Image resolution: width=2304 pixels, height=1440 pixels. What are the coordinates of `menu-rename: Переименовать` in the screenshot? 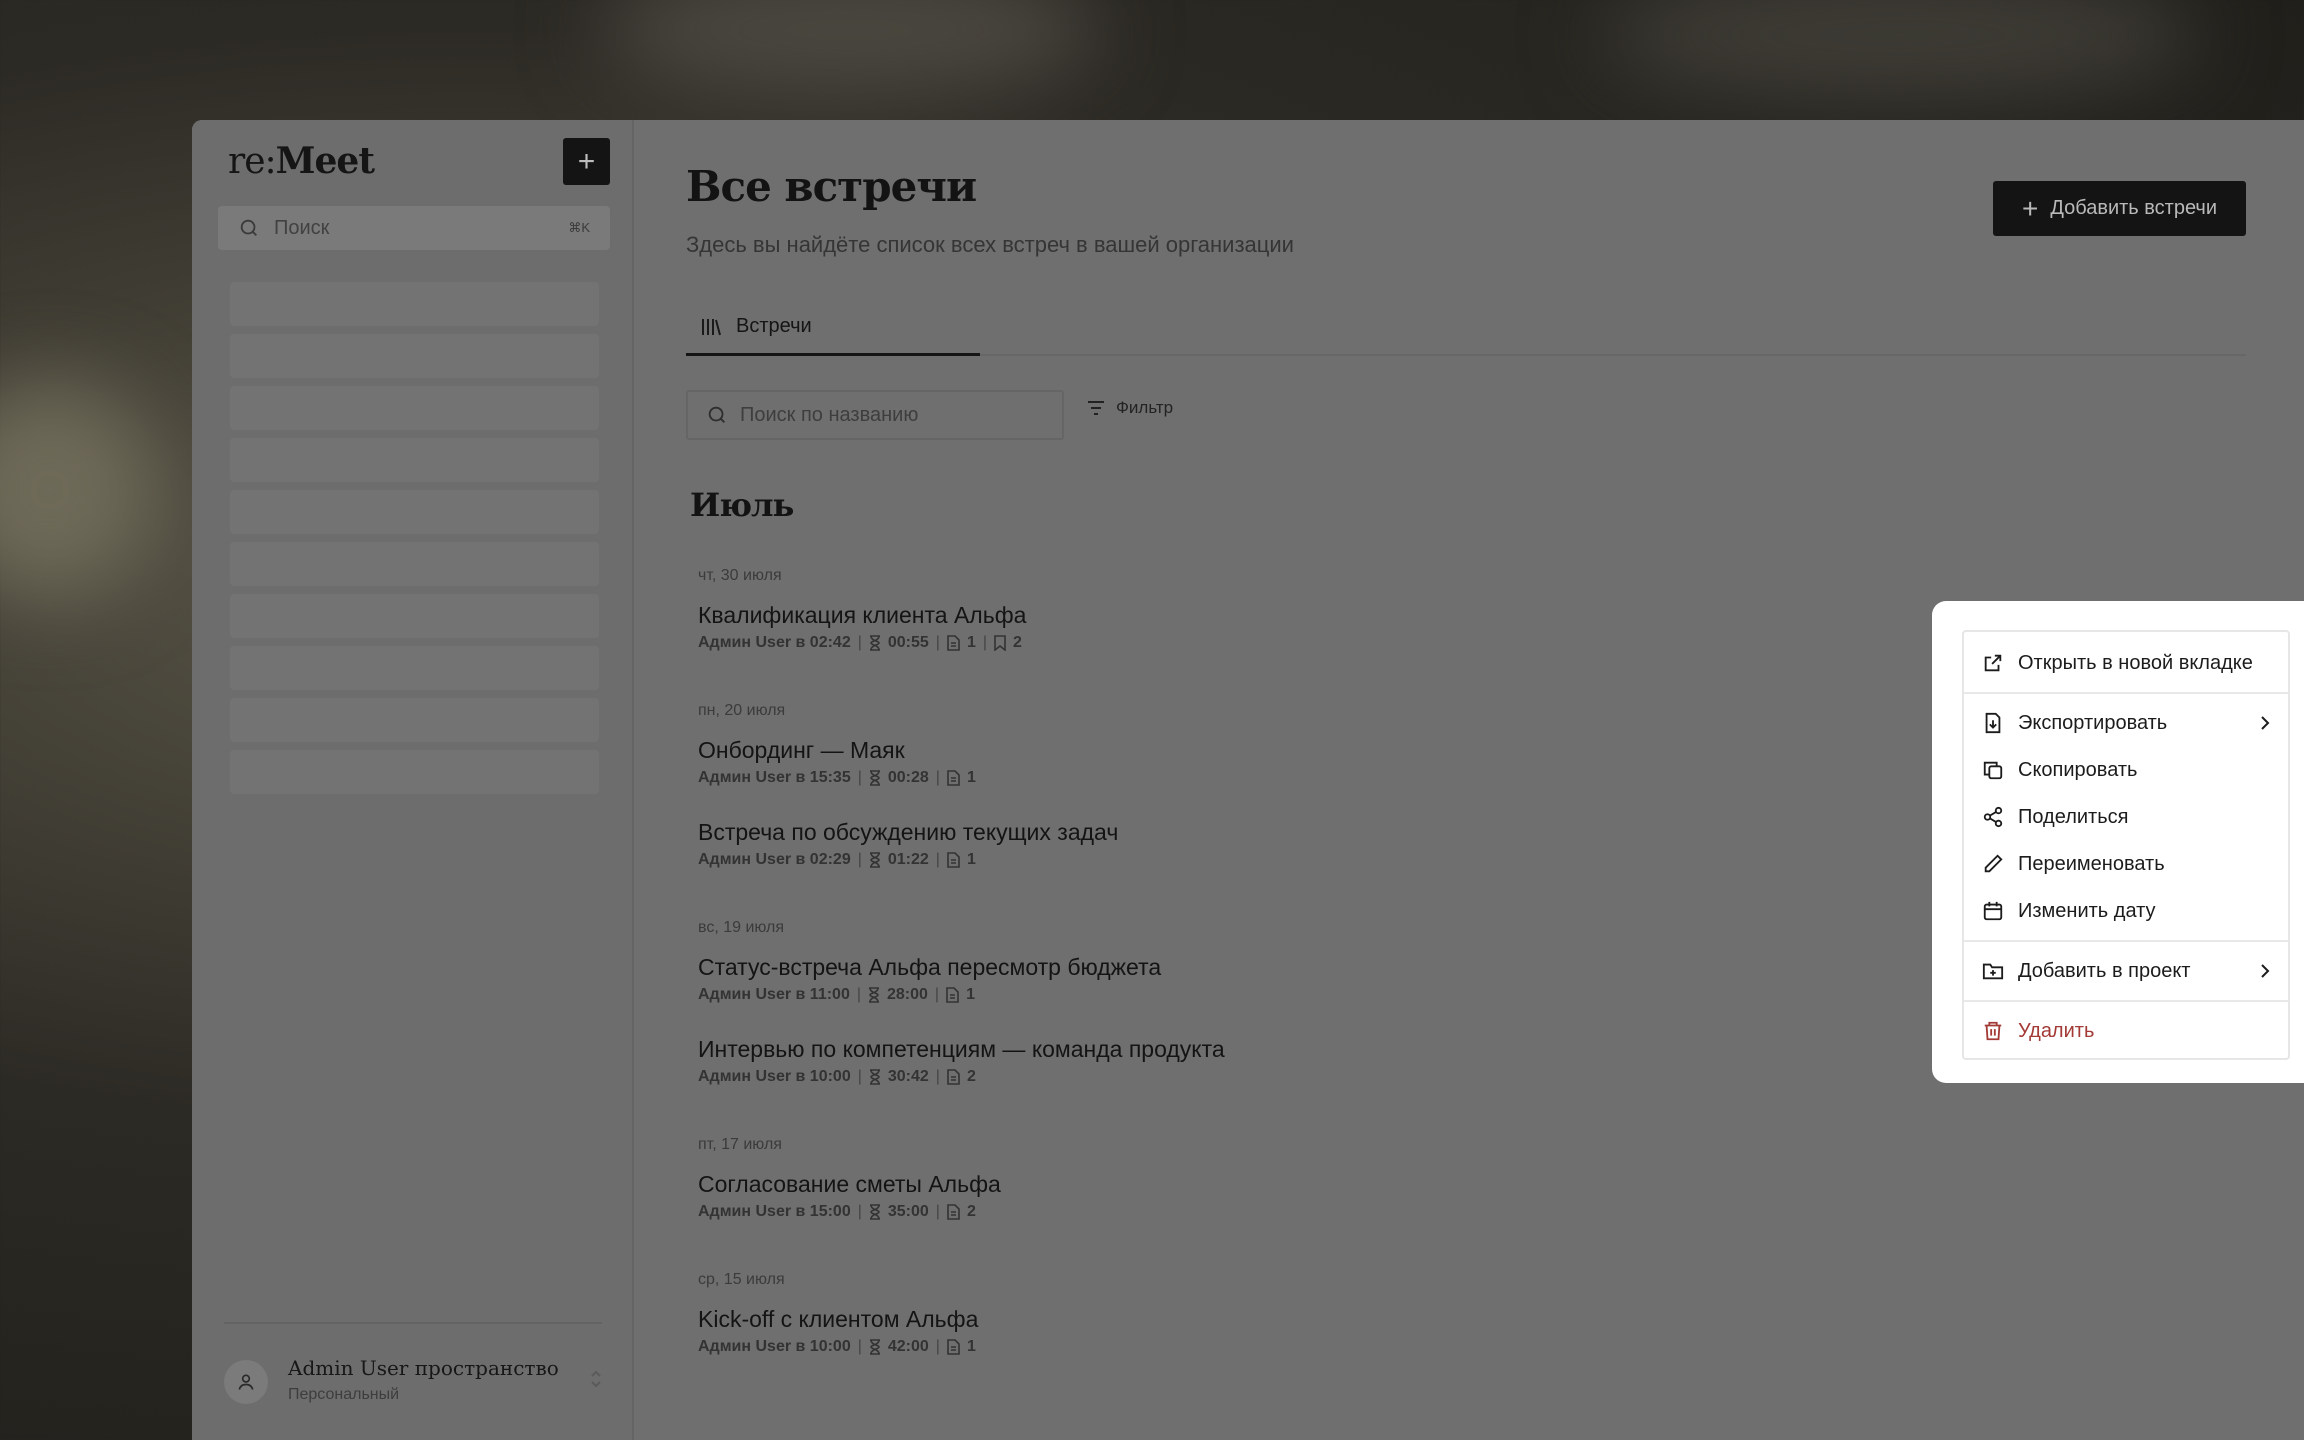 It's located at (2127, 864).